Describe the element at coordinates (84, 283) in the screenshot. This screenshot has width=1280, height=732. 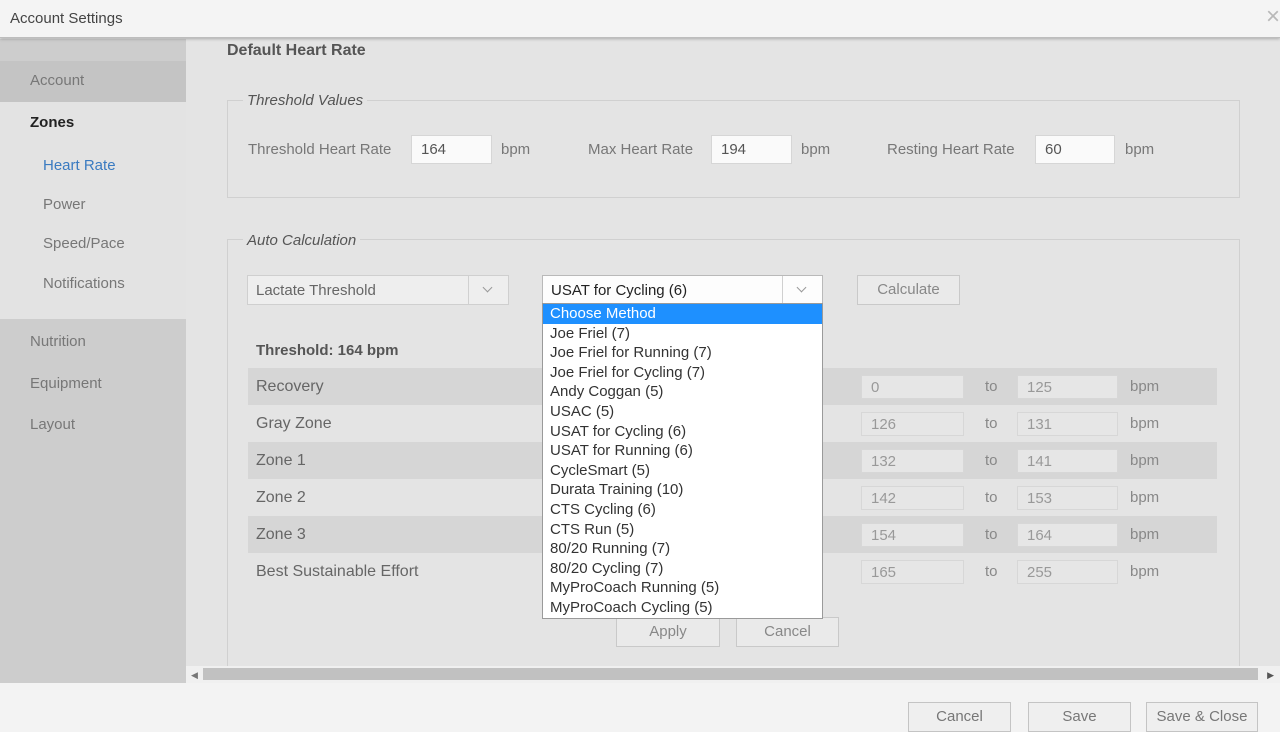
I see `sidebar-item-notifications: Notifications` at that location.